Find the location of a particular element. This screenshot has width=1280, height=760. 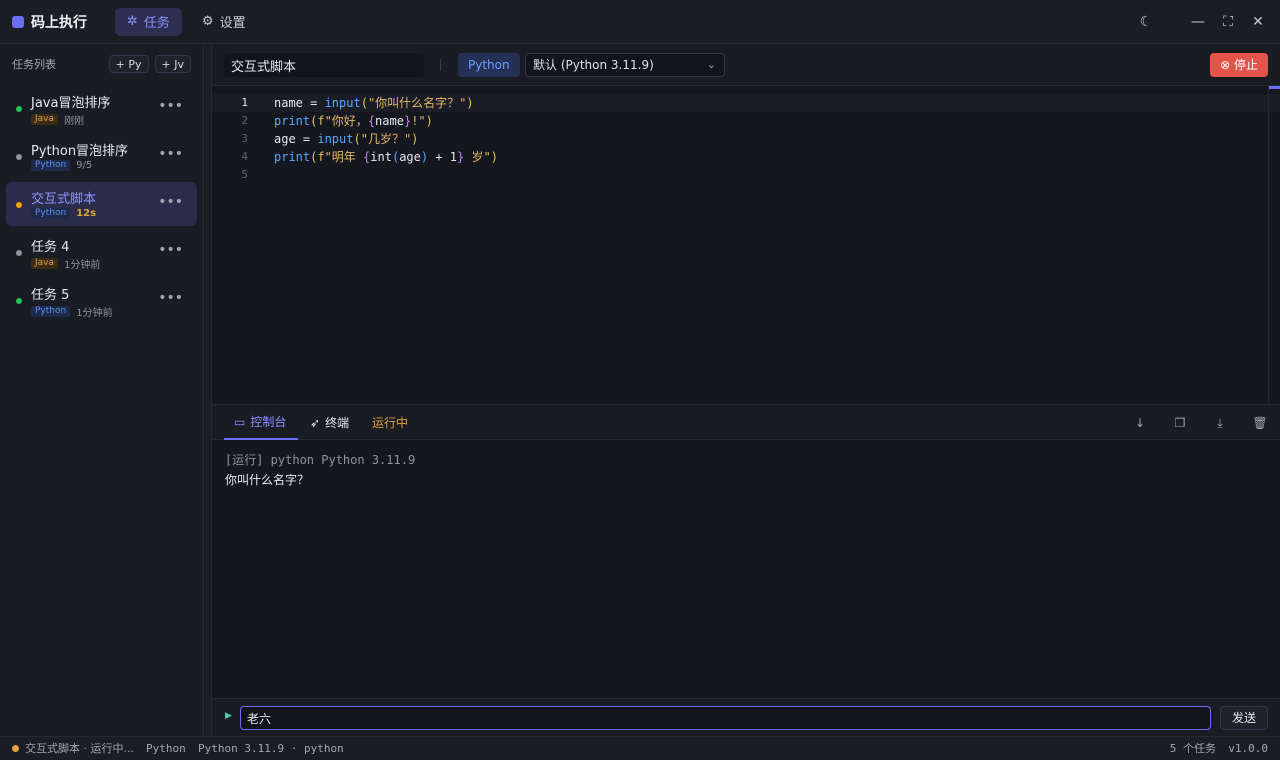

sidebar-resize-handle is located at coordinates (208, 390).